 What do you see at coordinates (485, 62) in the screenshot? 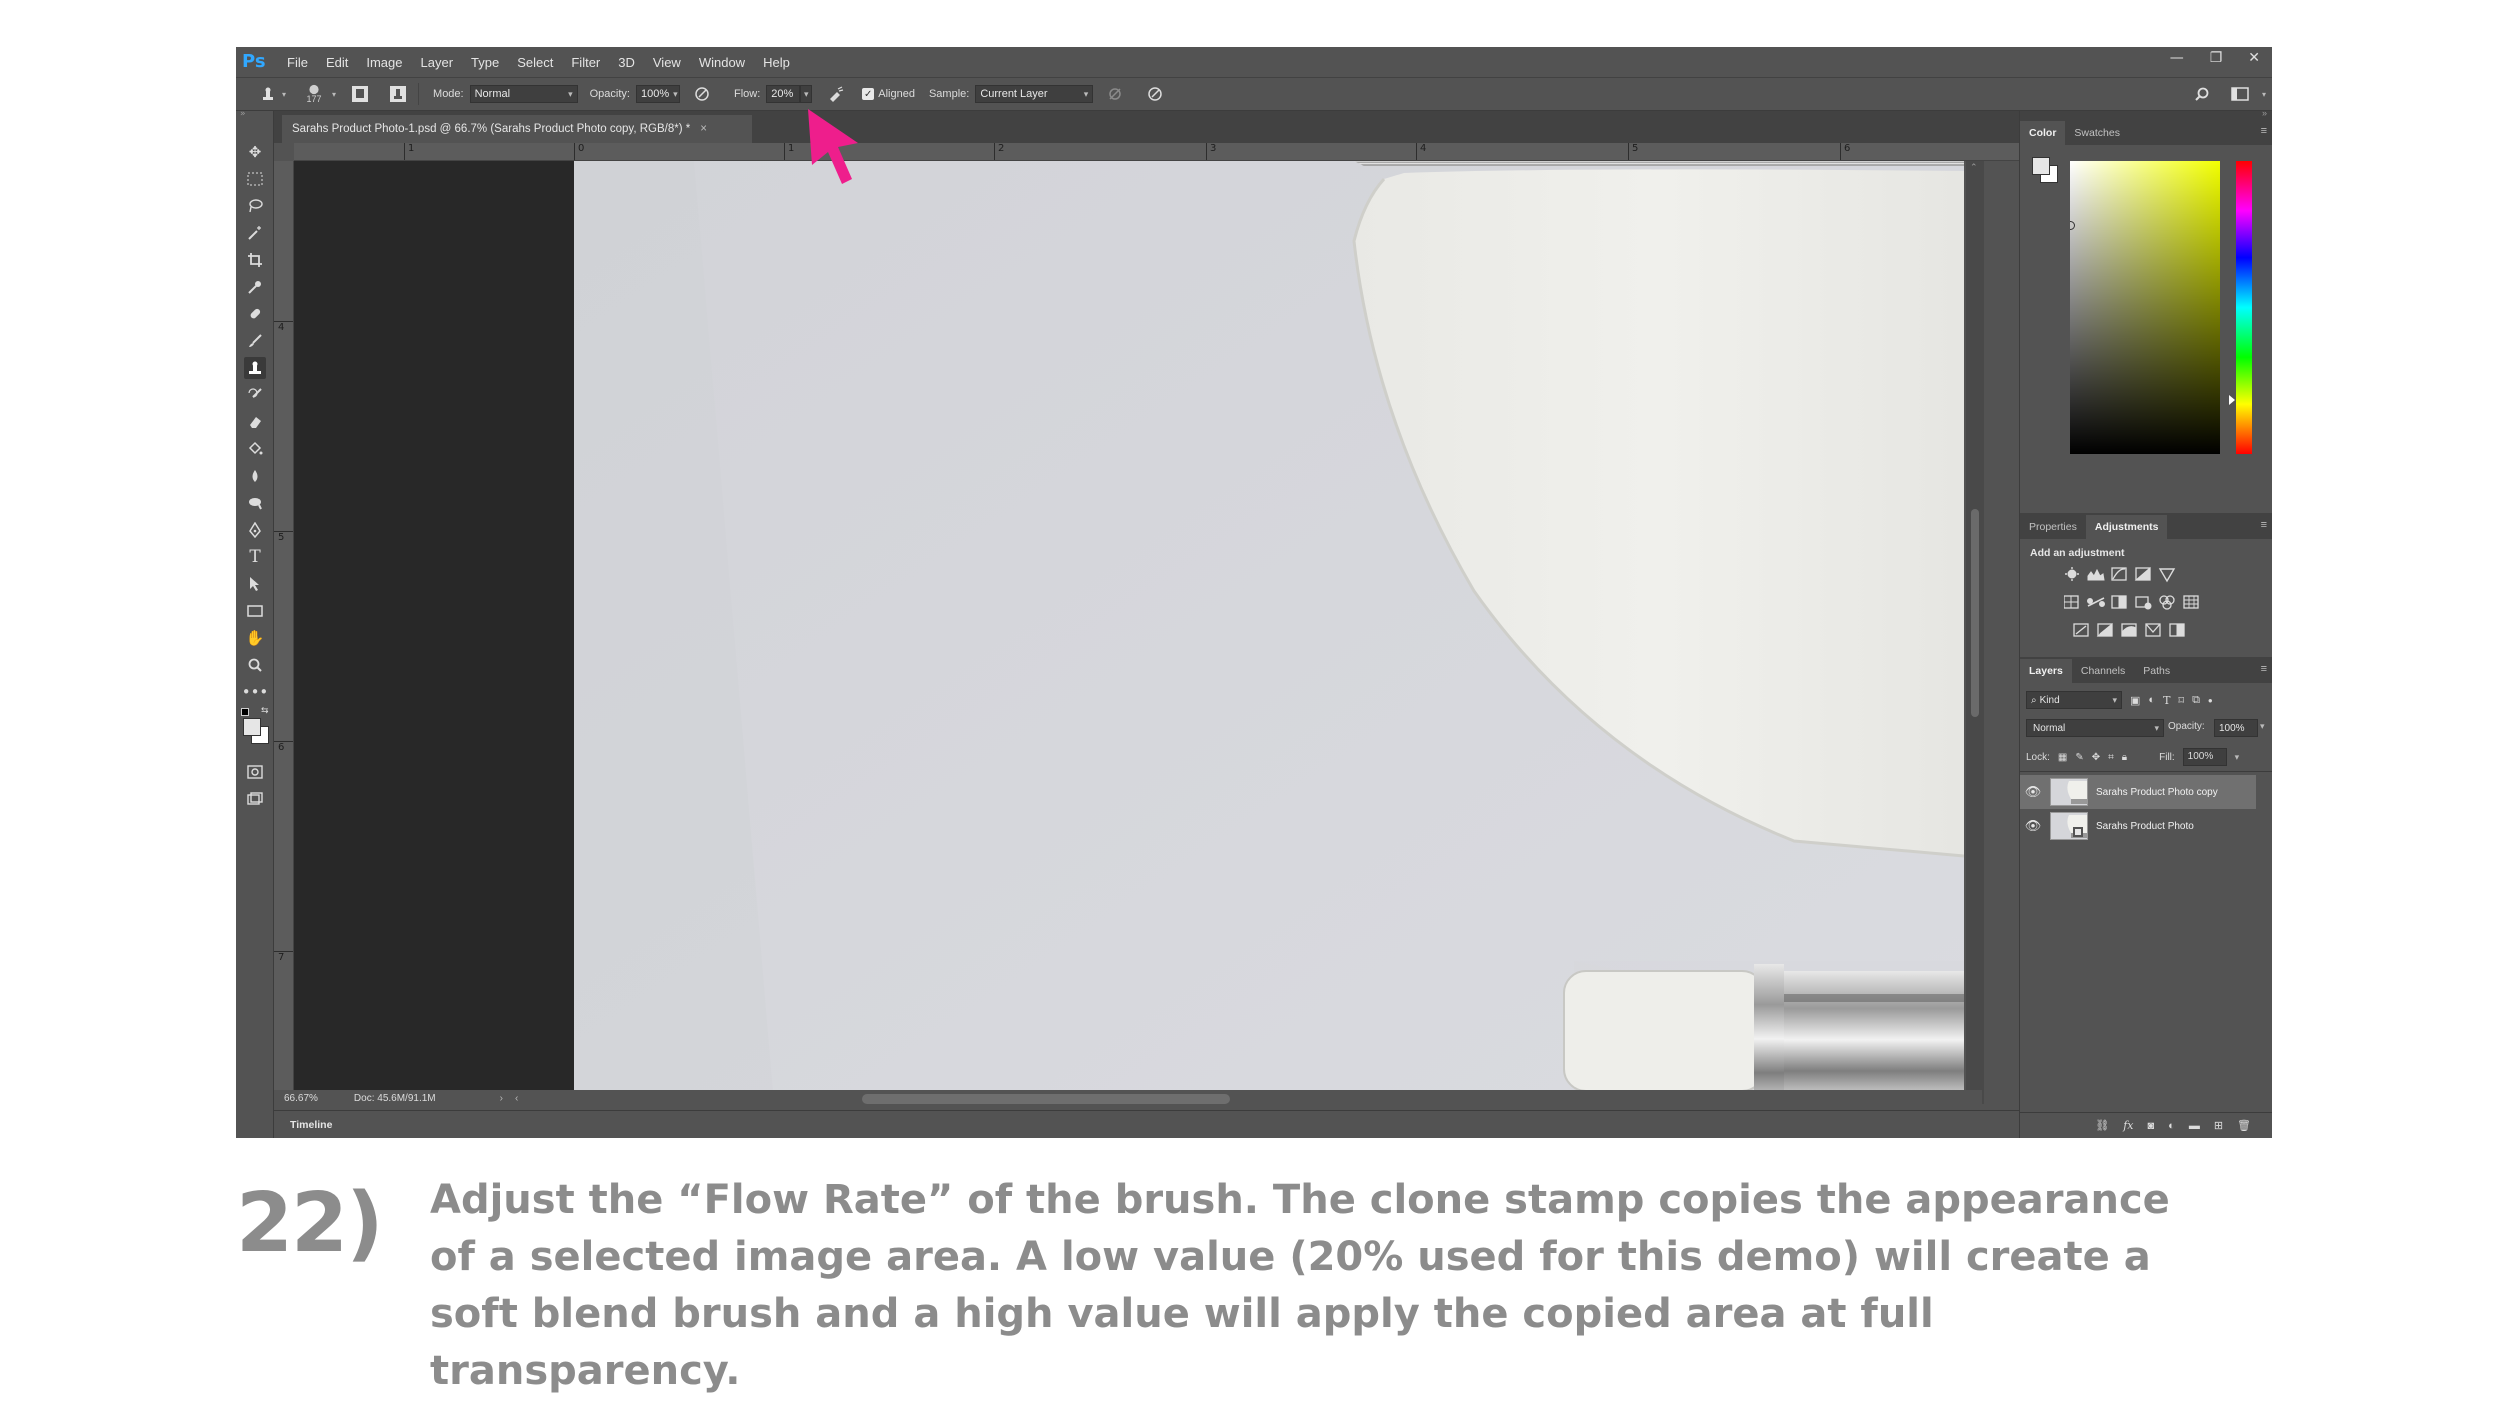
I see `menu-type: Type` at bounding box center [485, 62].